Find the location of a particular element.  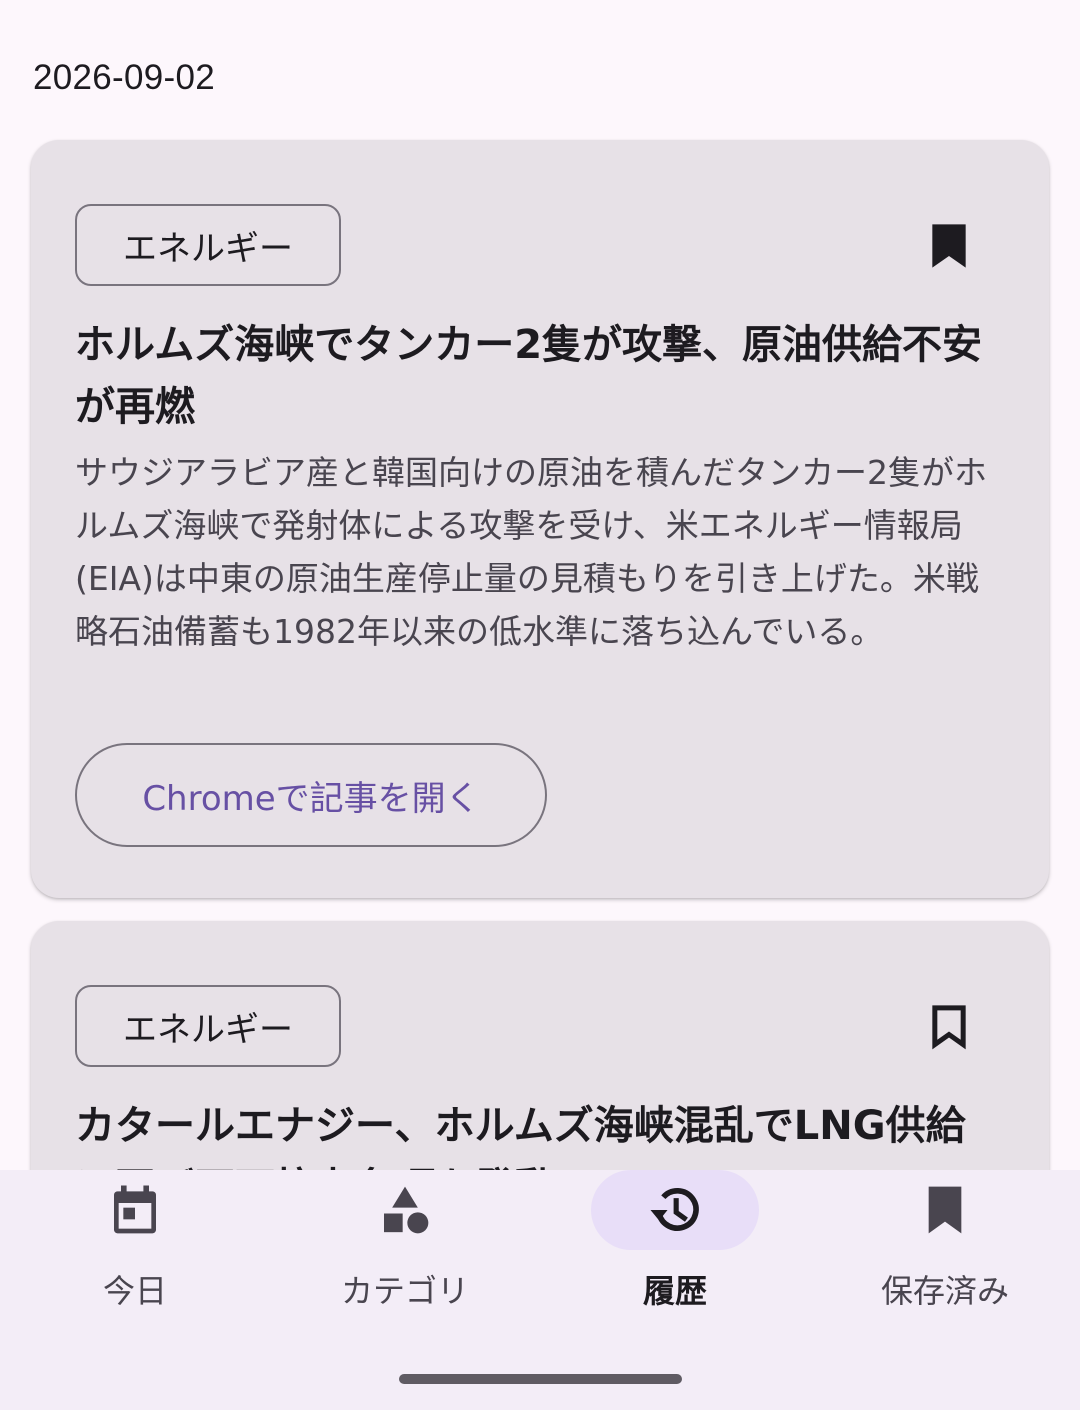

nav-item-category: カテゴリ is located at coordinates (405, 1245).